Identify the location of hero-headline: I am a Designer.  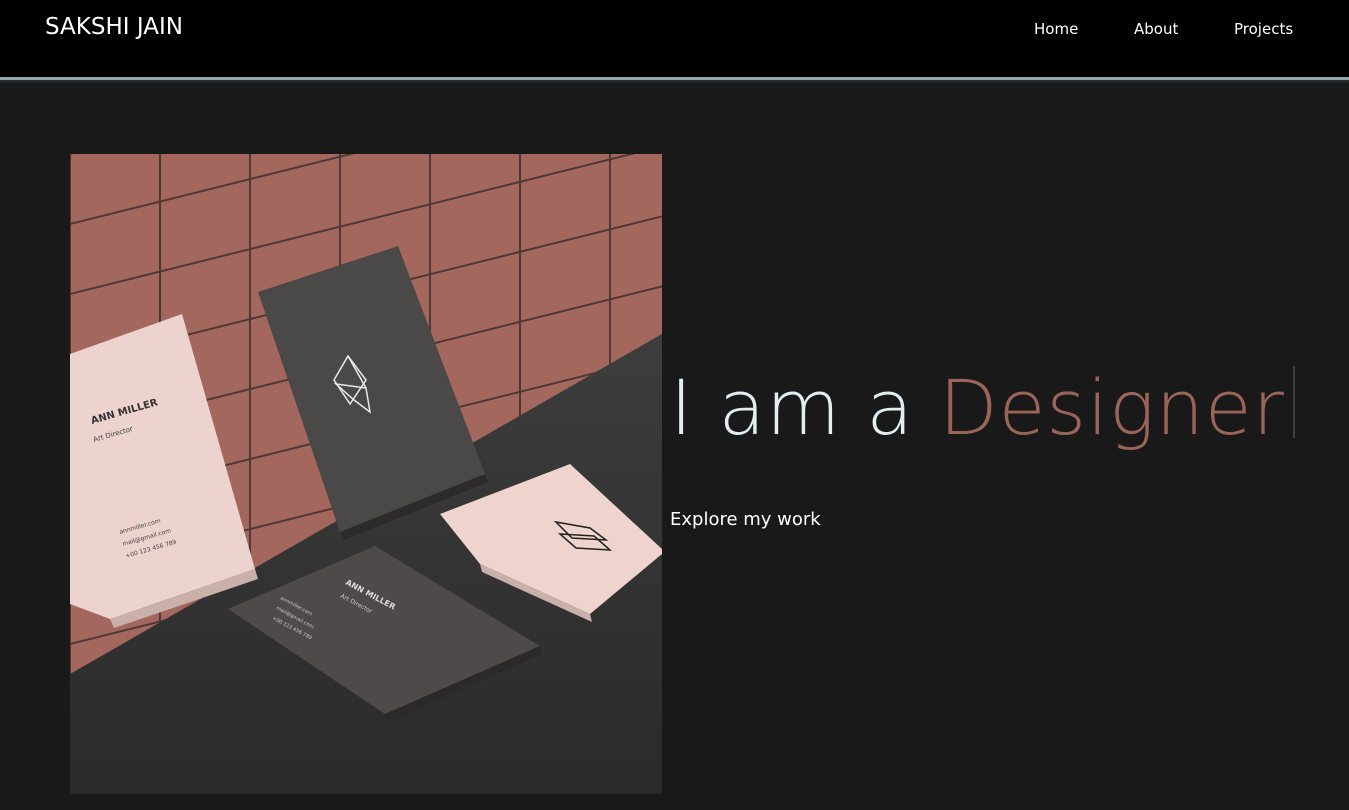
(982, 408).